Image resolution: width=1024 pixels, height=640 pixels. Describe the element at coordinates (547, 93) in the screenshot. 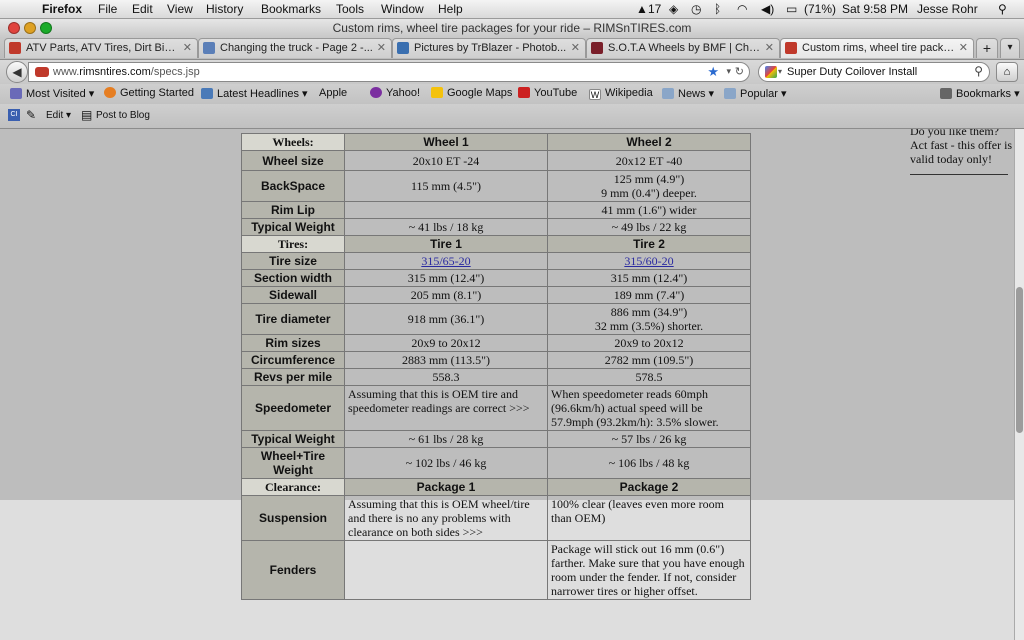

I see `bookmark-youtube: YouTube` at that location.